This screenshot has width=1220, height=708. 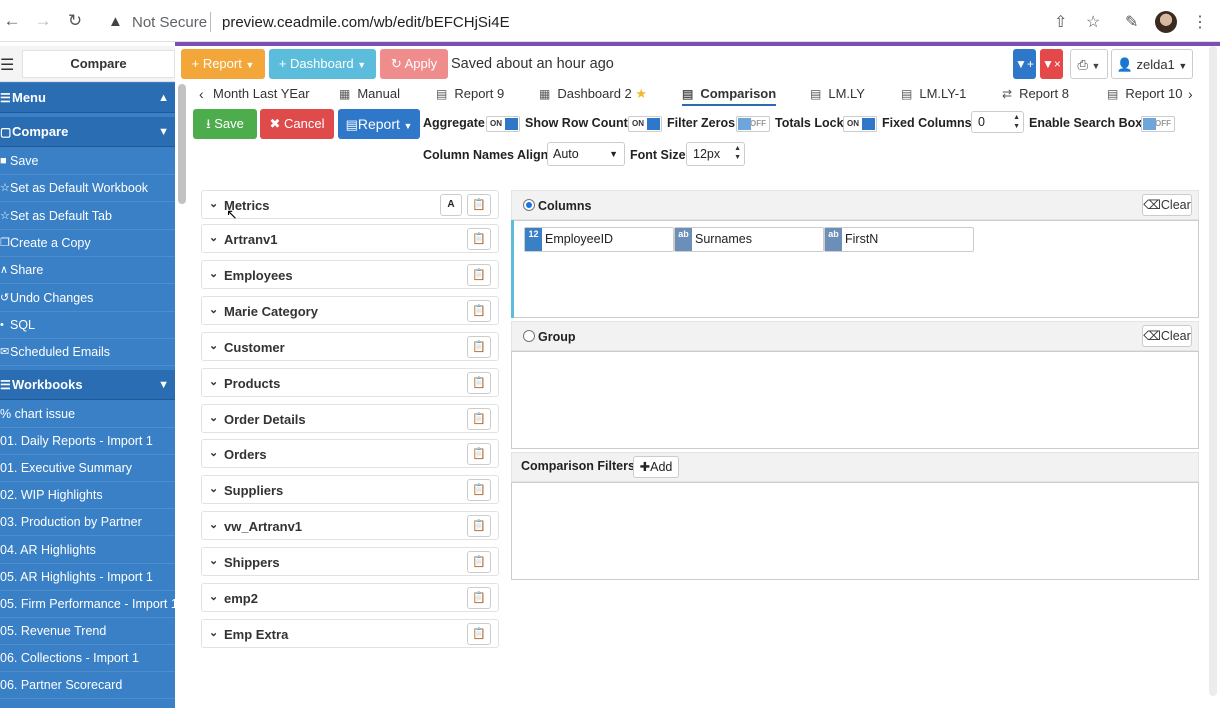 I want to click on workbook-item: 01. Executive Summary, so click(x=87, y=469).